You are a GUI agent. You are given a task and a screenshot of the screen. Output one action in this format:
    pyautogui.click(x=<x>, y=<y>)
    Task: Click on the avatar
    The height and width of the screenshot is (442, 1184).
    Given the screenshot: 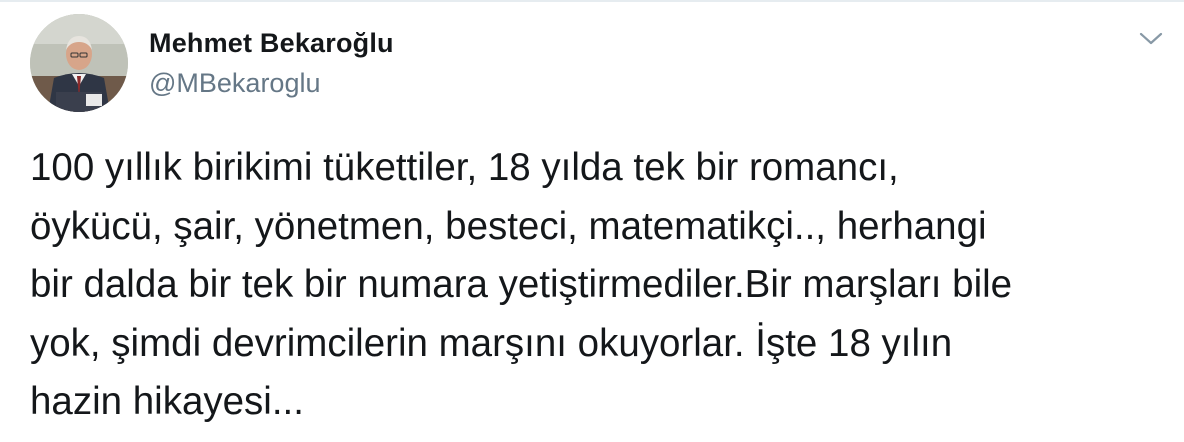 What is the action you would take?
    pyautogui.click(x=79, y=63)
    